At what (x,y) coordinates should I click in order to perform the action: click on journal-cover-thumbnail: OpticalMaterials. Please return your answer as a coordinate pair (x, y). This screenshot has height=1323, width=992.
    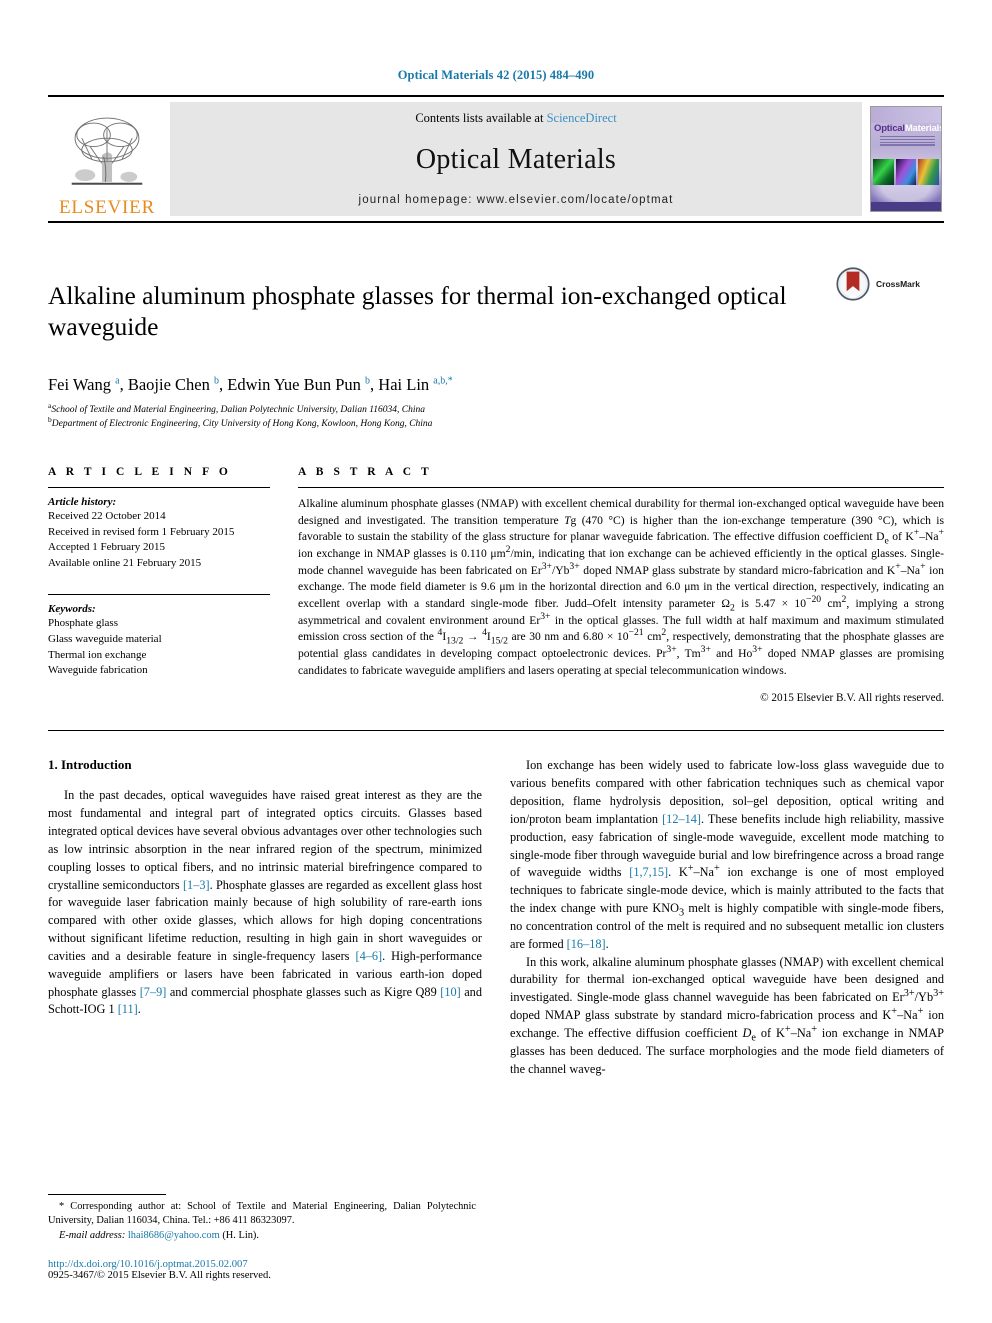
    Looking at the image, I should click on (906, 159).